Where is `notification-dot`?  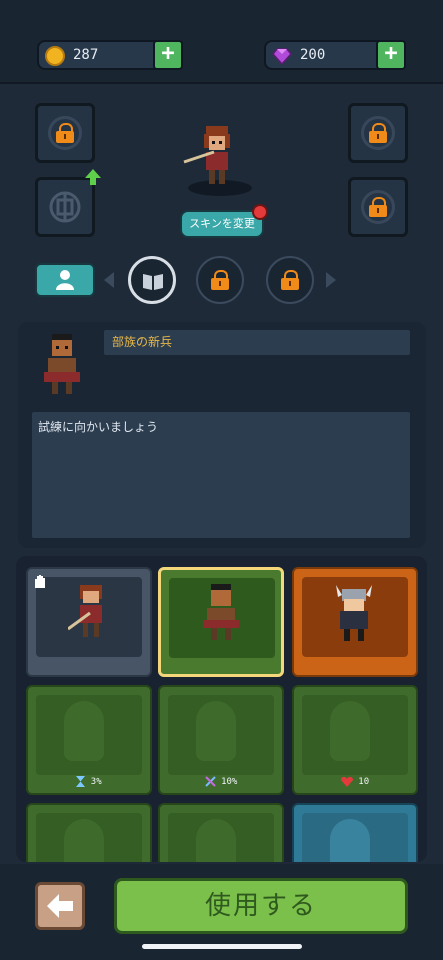 notification-dot is located at coordinates (260, 212).